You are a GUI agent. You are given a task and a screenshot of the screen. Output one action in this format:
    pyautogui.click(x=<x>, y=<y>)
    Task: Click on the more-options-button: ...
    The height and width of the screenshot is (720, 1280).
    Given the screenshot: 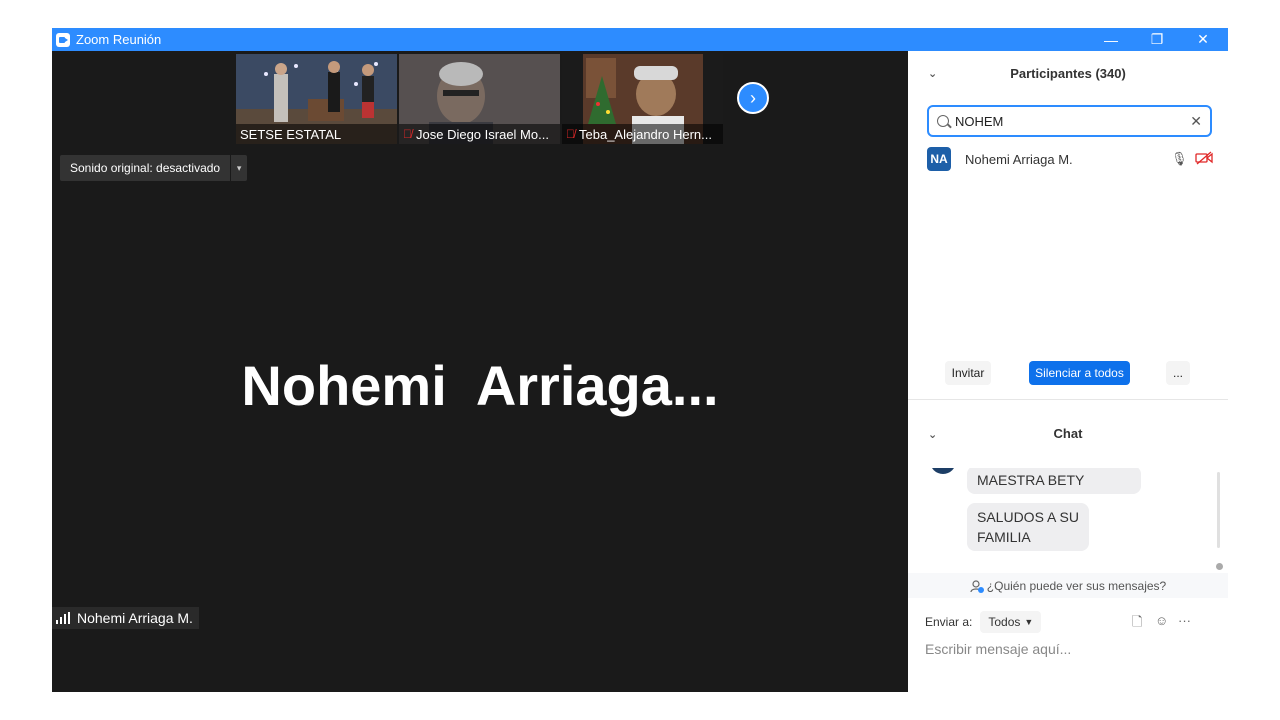 What is the action you would take?
    pyautogui.click(x=1178, y=373)
    